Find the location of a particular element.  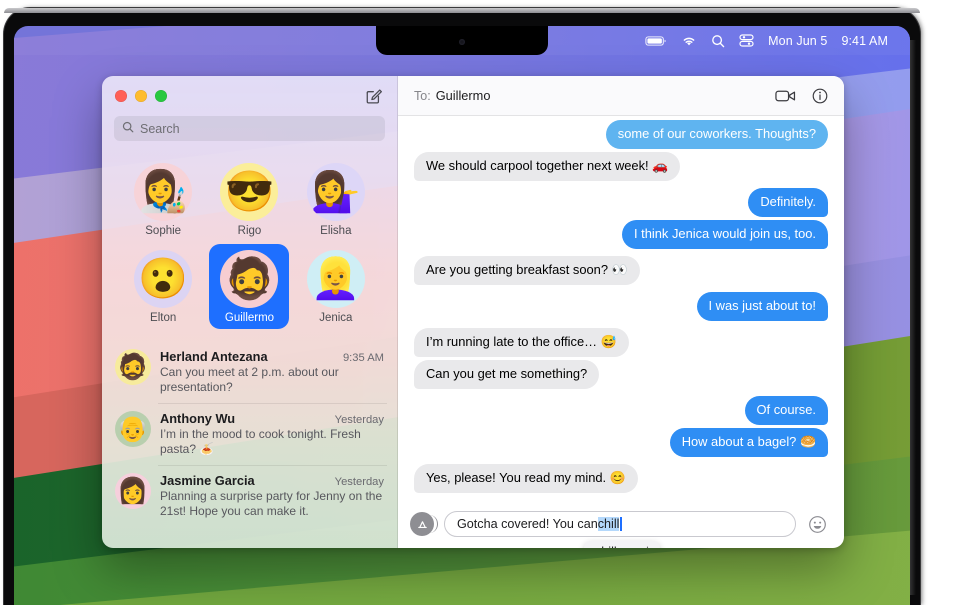

conversation-timestamp: 9:35 AM is located at coordinates (363, 358).